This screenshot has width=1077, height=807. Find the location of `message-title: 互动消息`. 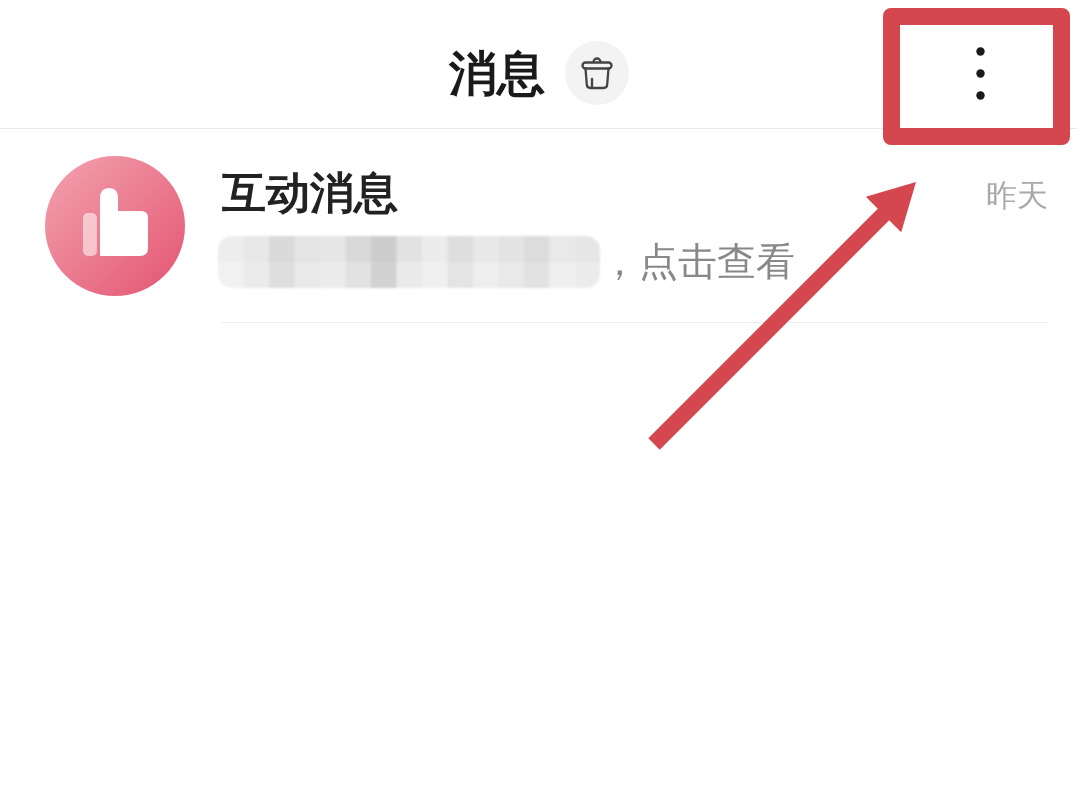

message-title: 互动消息 is located at coordinates (310, 193).